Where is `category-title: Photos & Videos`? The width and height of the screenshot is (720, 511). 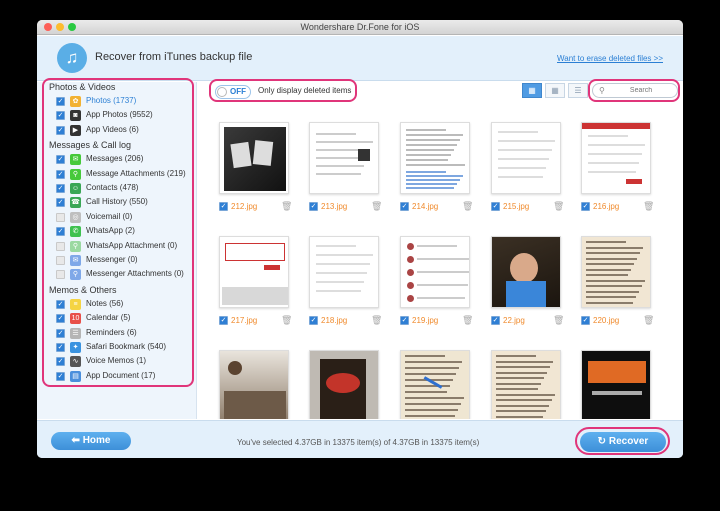 category-title: Photos & Videos is located at coordinates (82, 87).